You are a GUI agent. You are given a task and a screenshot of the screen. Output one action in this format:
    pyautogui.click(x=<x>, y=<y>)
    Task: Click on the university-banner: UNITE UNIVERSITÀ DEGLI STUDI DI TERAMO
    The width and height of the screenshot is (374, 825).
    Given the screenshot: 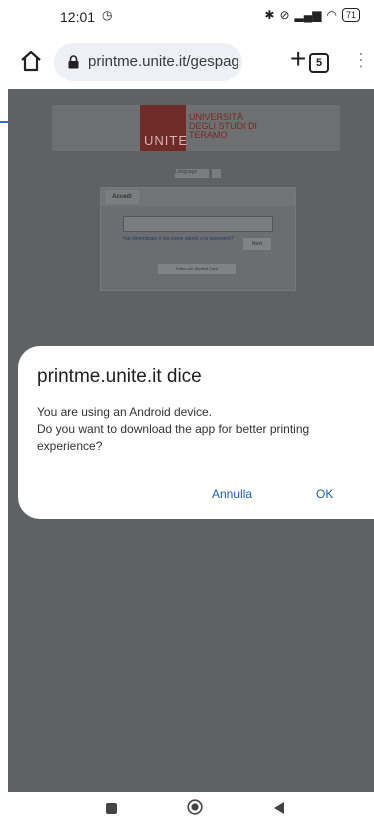 What is the action you would take?
    pyautogui.click(x=196, y=128)
    